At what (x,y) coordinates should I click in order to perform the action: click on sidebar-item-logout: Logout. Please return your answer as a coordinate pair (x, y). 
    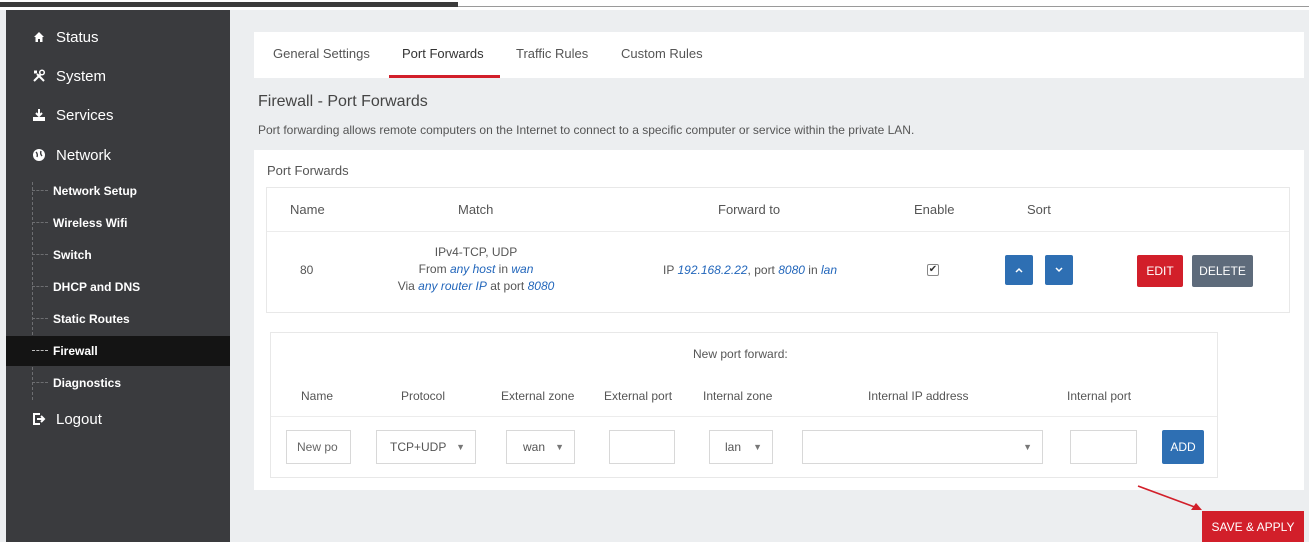
    Looking at the image, I should click on (118, 419).